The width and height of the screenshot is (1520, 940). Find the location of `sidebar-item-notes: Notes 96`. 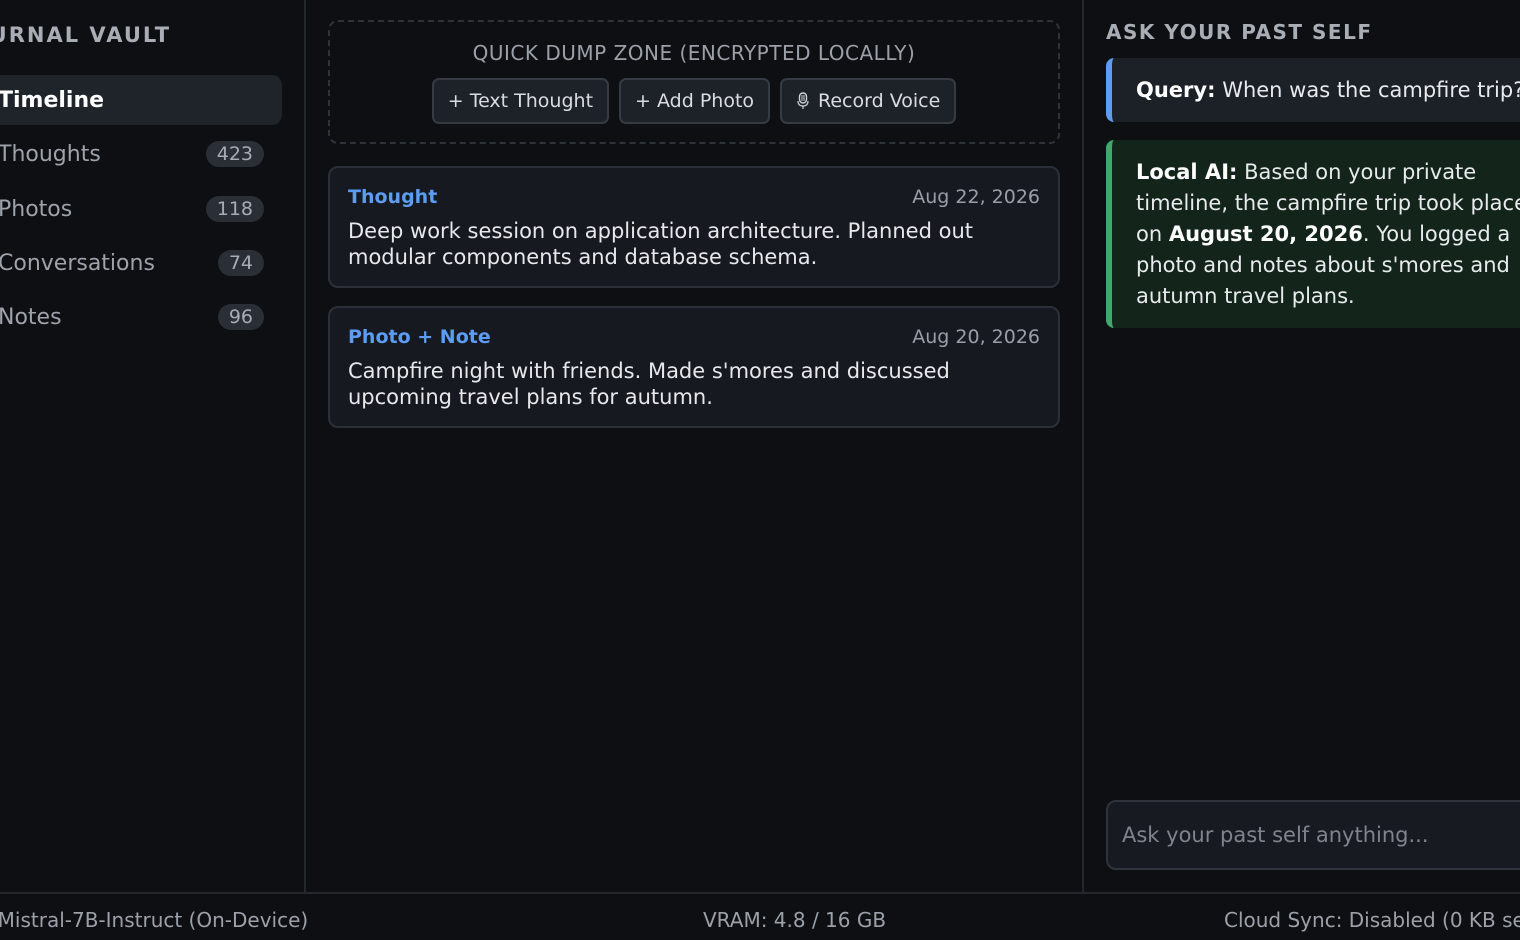

sidebar-item-notes: Notes 96 is located at coordinates (141, 317).